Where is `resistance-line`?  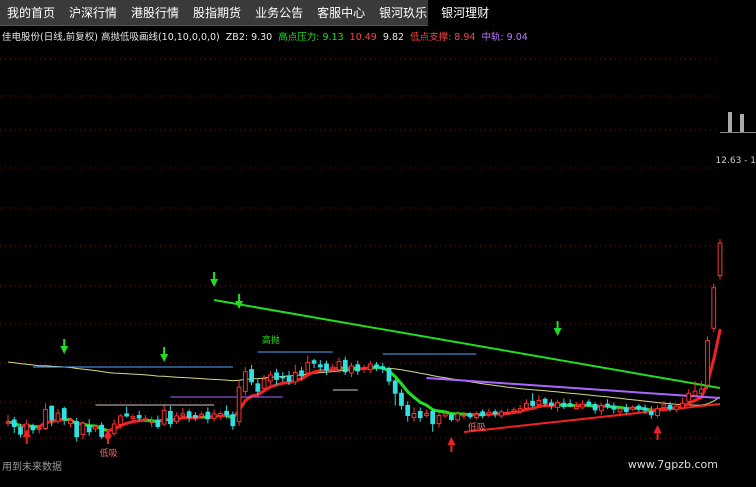
resistance-line is located at coordinates (467, 344).